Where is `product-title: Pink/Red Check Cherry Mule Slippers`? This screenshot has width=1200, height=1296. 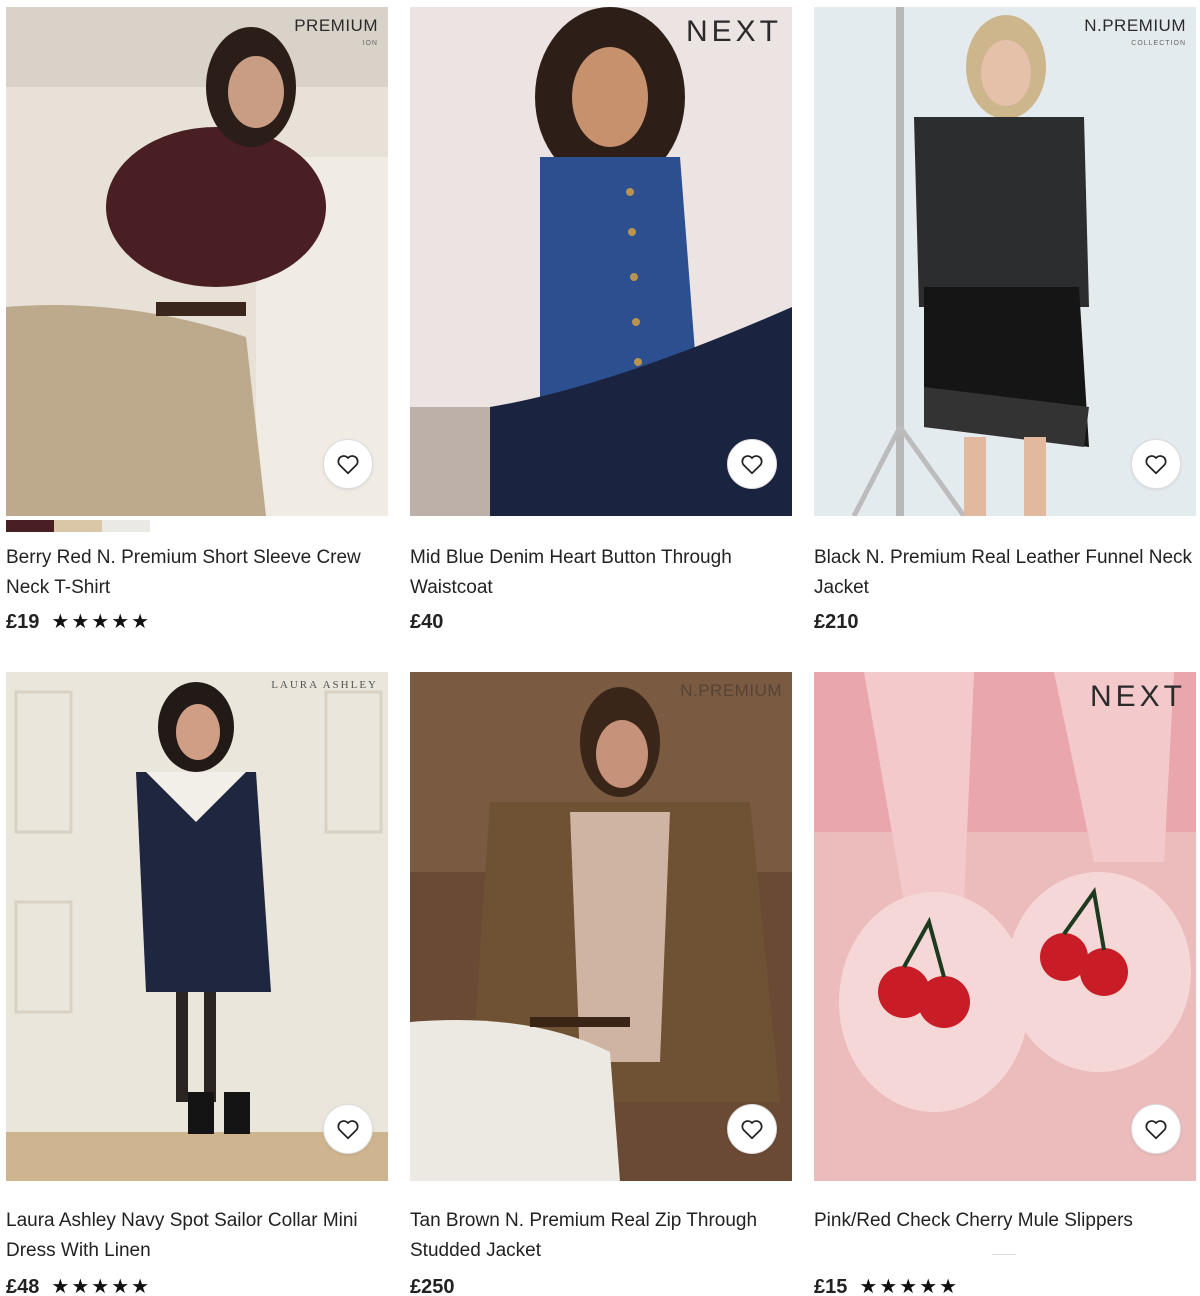 product-title: Pink/Red Check Cherry Mule Slippers is located at coordinates (1005, 1221).